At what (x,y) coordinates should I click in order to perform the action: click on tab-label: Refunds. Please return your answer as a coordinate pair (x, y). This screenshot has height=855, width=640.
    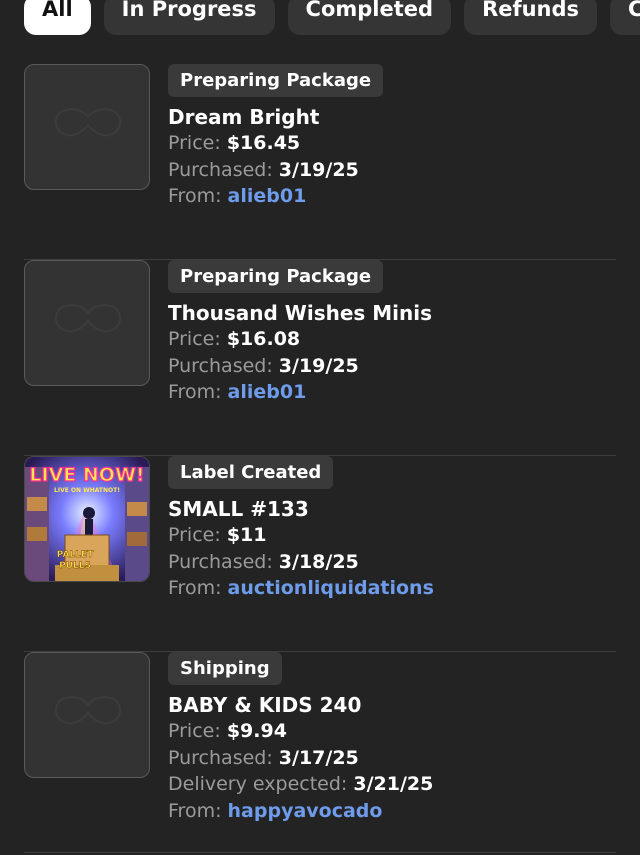
    Looking at the image, I should click on (531, 10).